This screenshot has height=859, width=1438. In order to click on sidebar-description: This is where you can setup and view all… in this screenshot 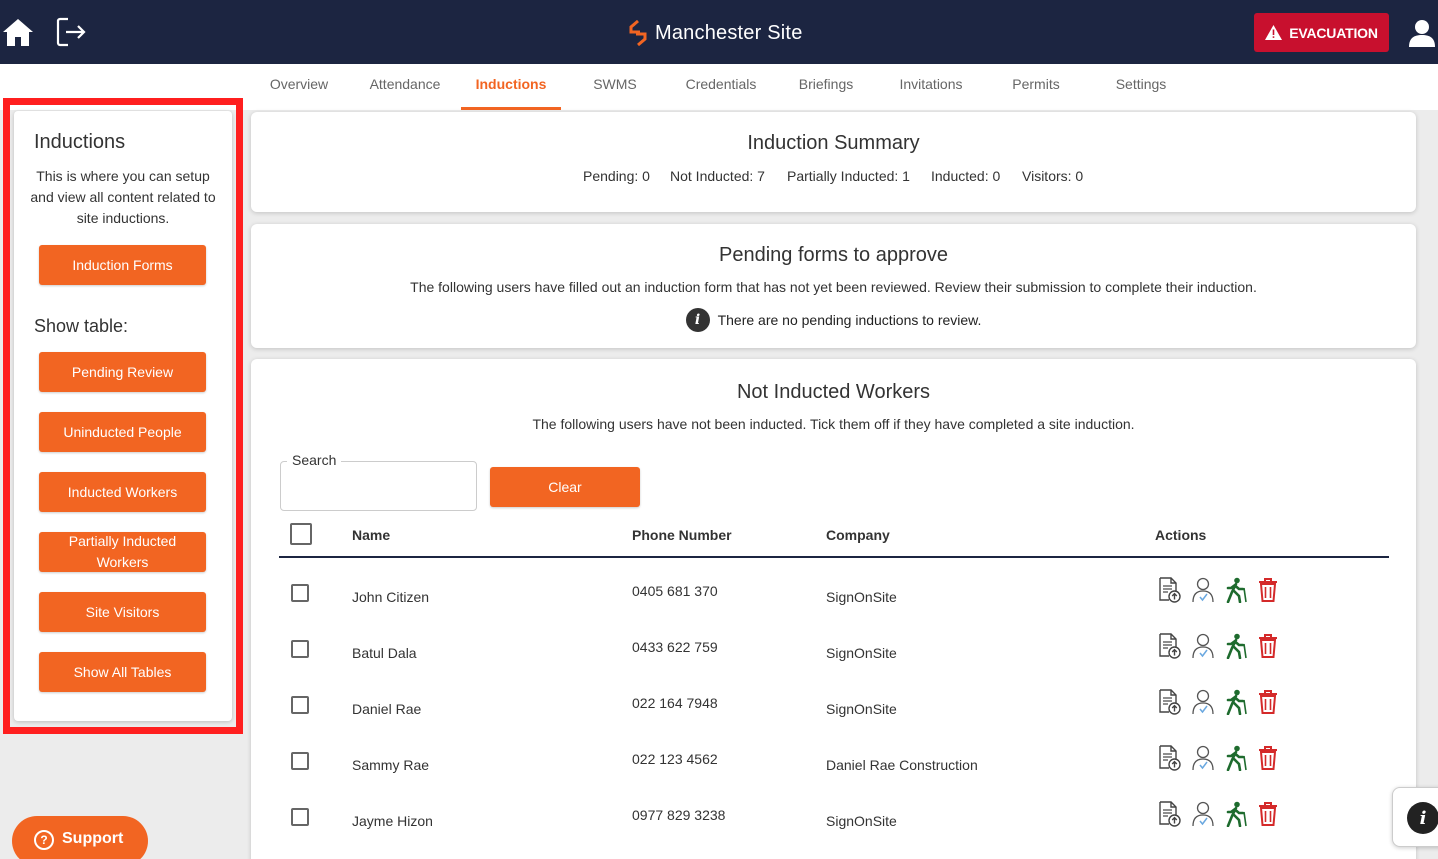, I will do `click(123, 197)`.